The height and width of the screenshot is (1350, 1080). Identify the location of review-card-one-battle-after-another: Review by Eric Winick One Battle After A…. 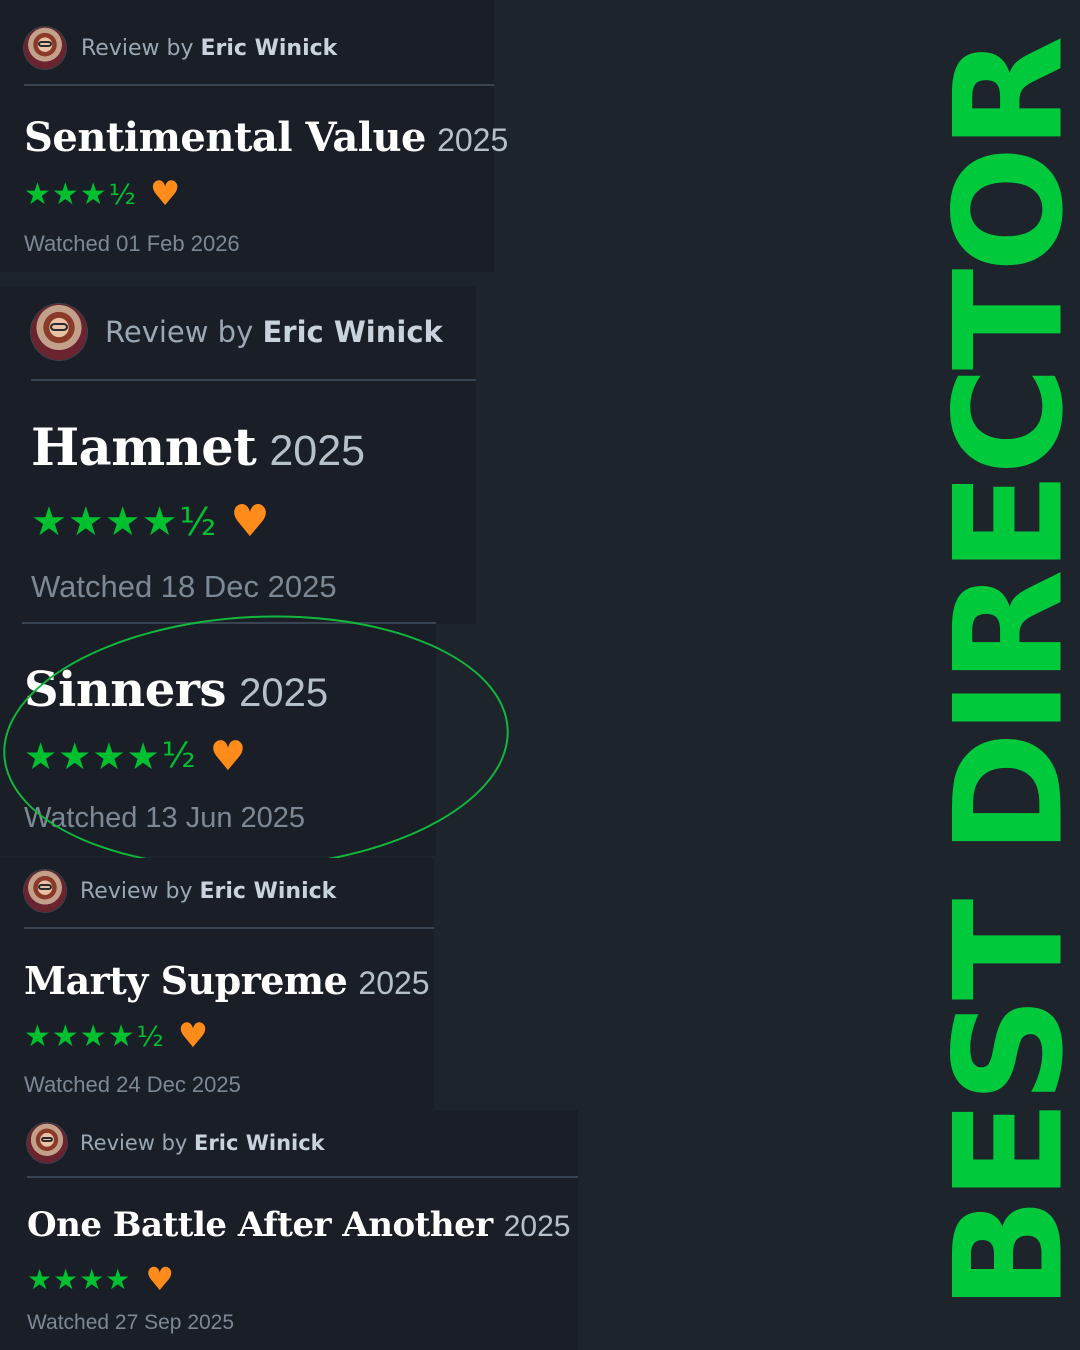
(289, 1230).